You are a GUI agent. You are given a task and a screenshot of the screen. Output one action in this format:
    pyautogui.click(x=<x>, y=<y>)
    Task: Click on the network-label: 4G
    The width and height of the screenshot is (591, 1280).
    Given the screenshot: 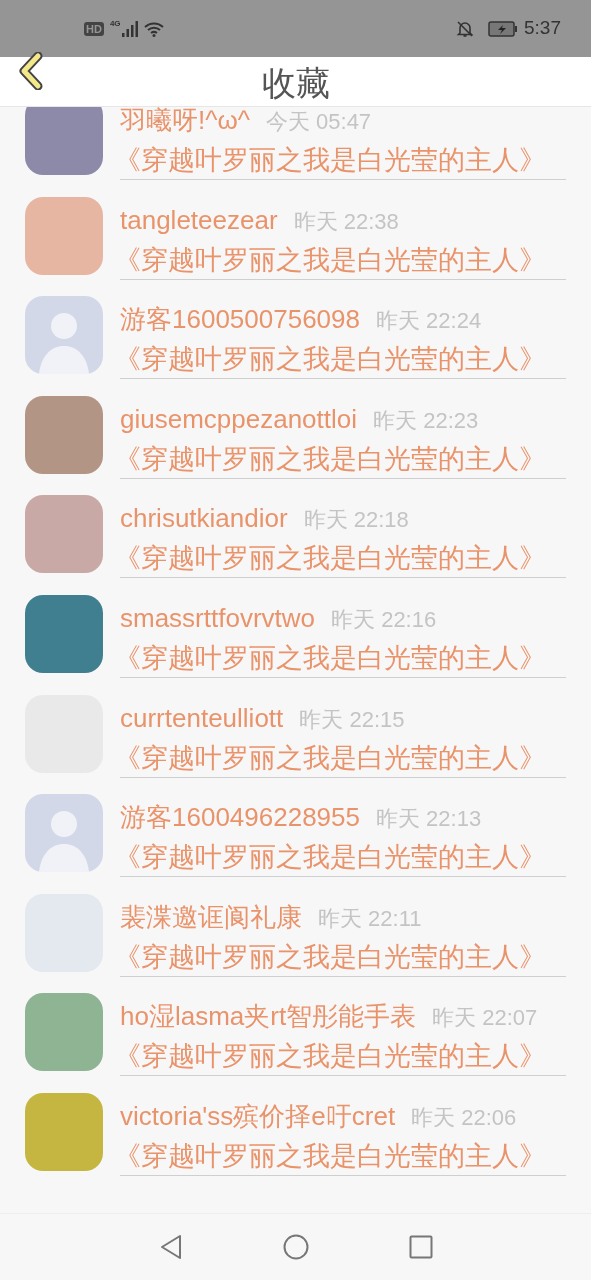 What is the action you would take?
    pyautogui.click(x=115, y=24)
    